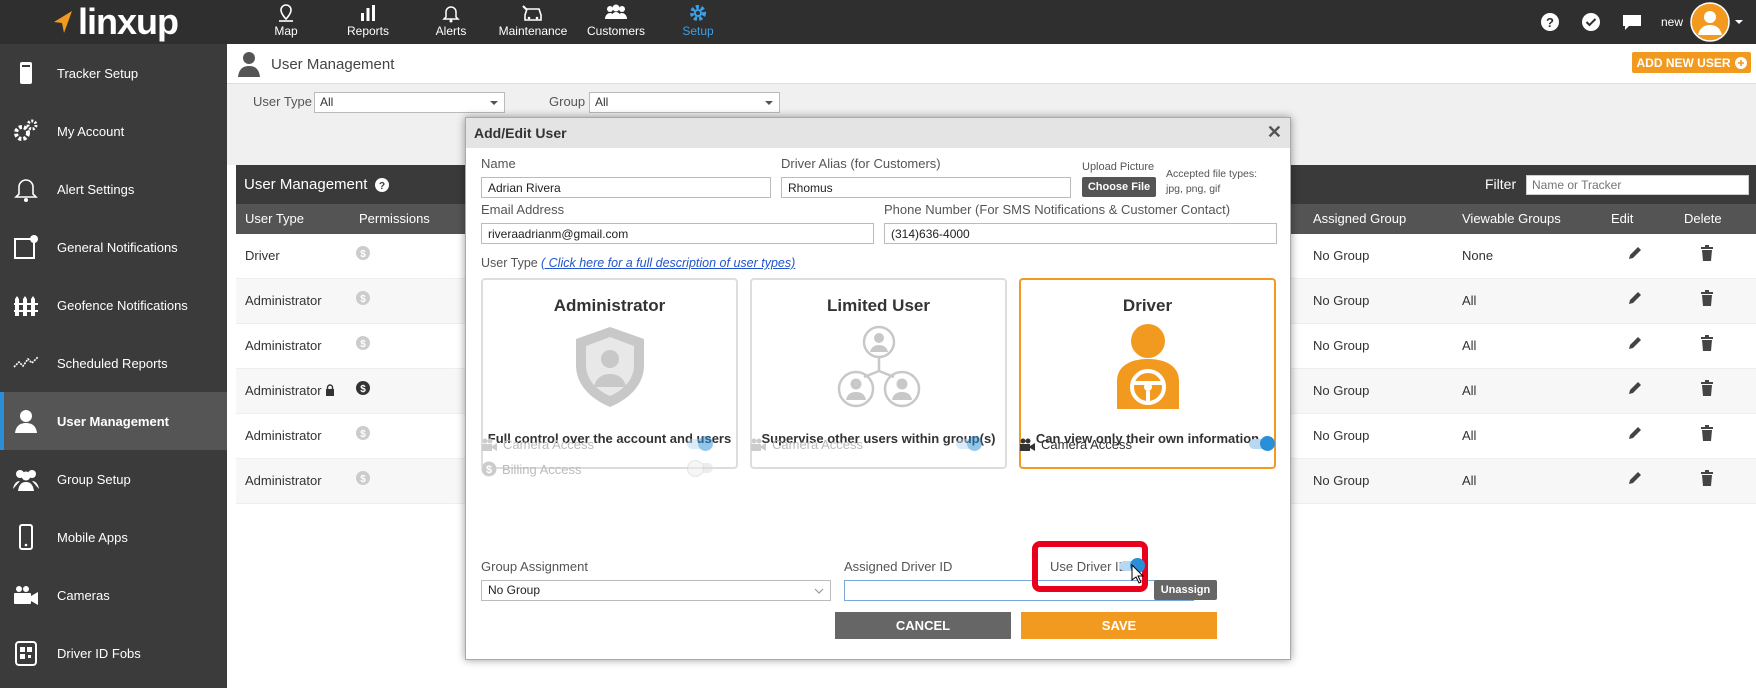  What do you see at coordinates (1637, 185) in the screenshot?
I see `filter-input` at bounding box center [1637, 185].